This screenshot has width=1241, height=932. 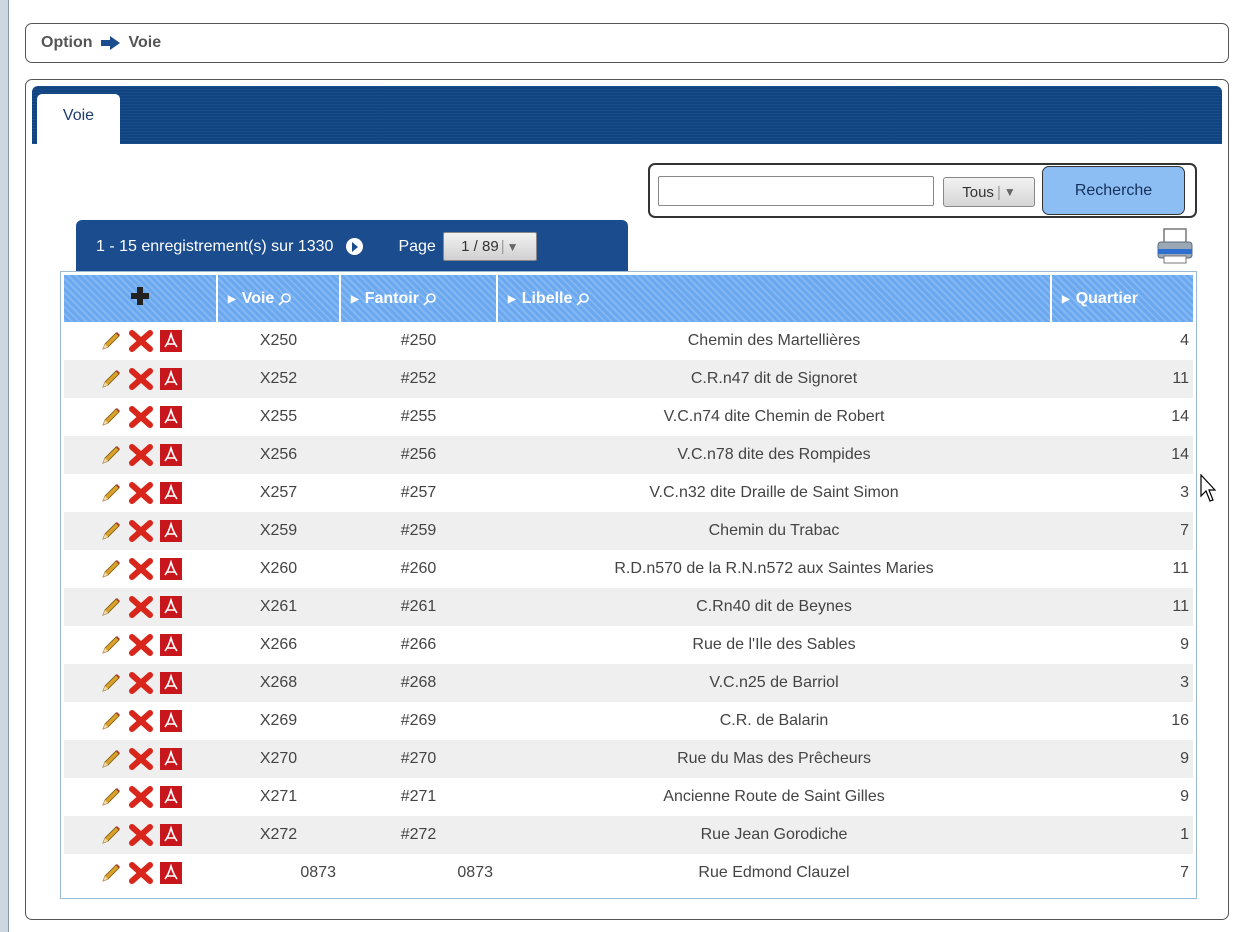 What do you see at coordinates (628, 417) in the screenshot?
I see `table-row: X255 #255 V.C.n74 dite Chemin de Robert 14` at bounding box center [628, 417].